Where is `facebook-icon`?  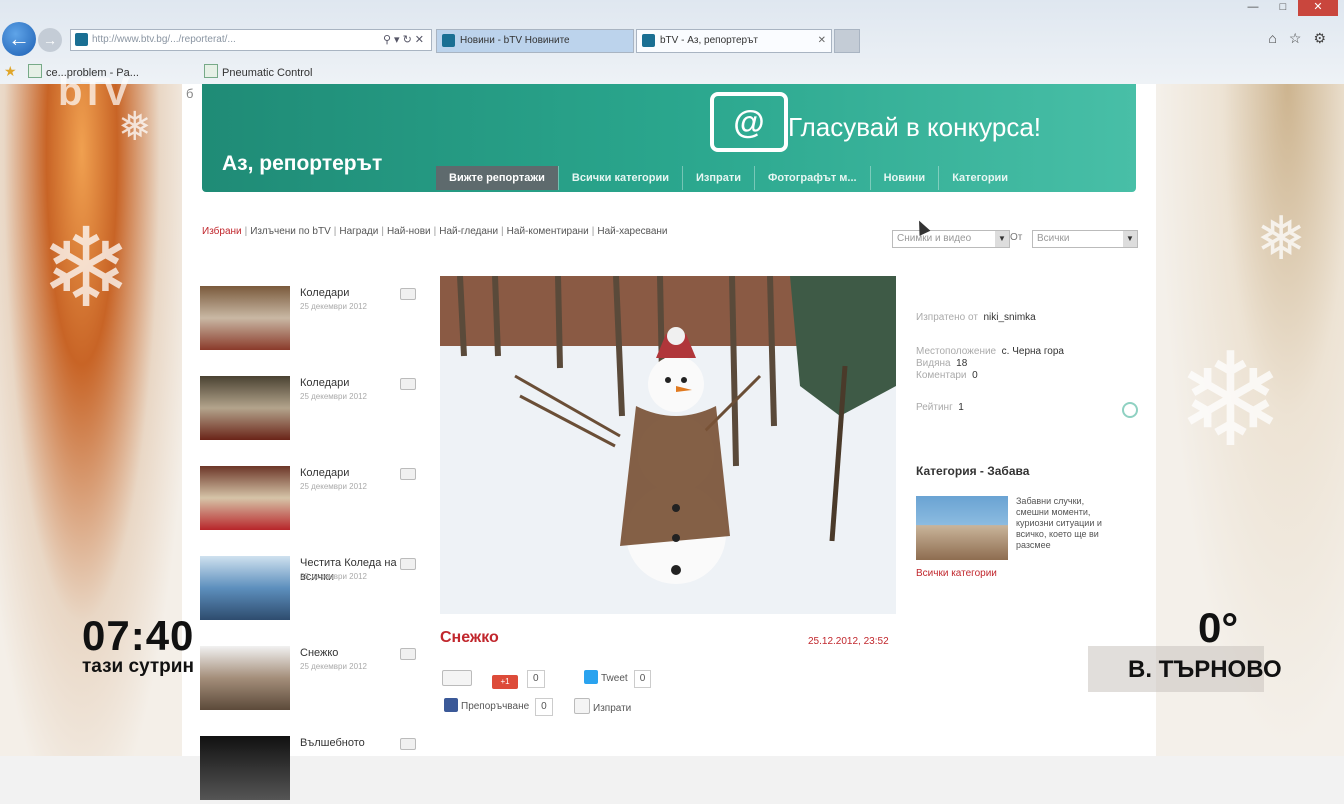
facebook-icon is located at coordinates (451, 705).